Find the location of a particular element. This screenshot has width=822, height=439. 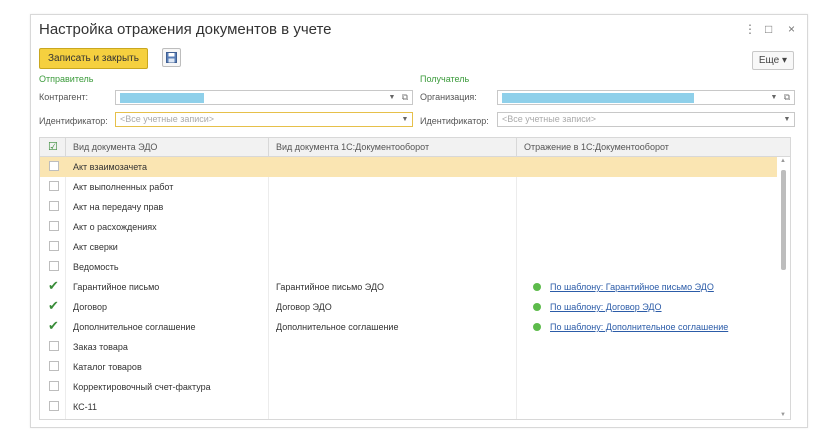

column-header-edo: Вид документа ЭДО is located at coordinates (115, 147).